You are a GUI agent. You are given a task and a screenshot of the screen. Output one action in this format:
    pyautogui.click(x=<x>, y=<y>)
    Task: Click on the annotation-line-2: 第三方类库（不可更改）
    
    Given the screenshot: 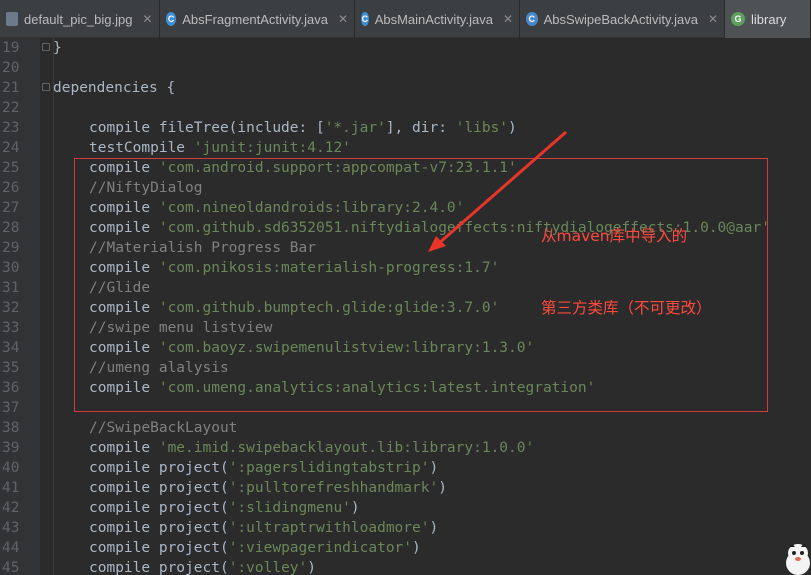 What is the action you would take?
    pyautogui.click(x=626, y=308)
    